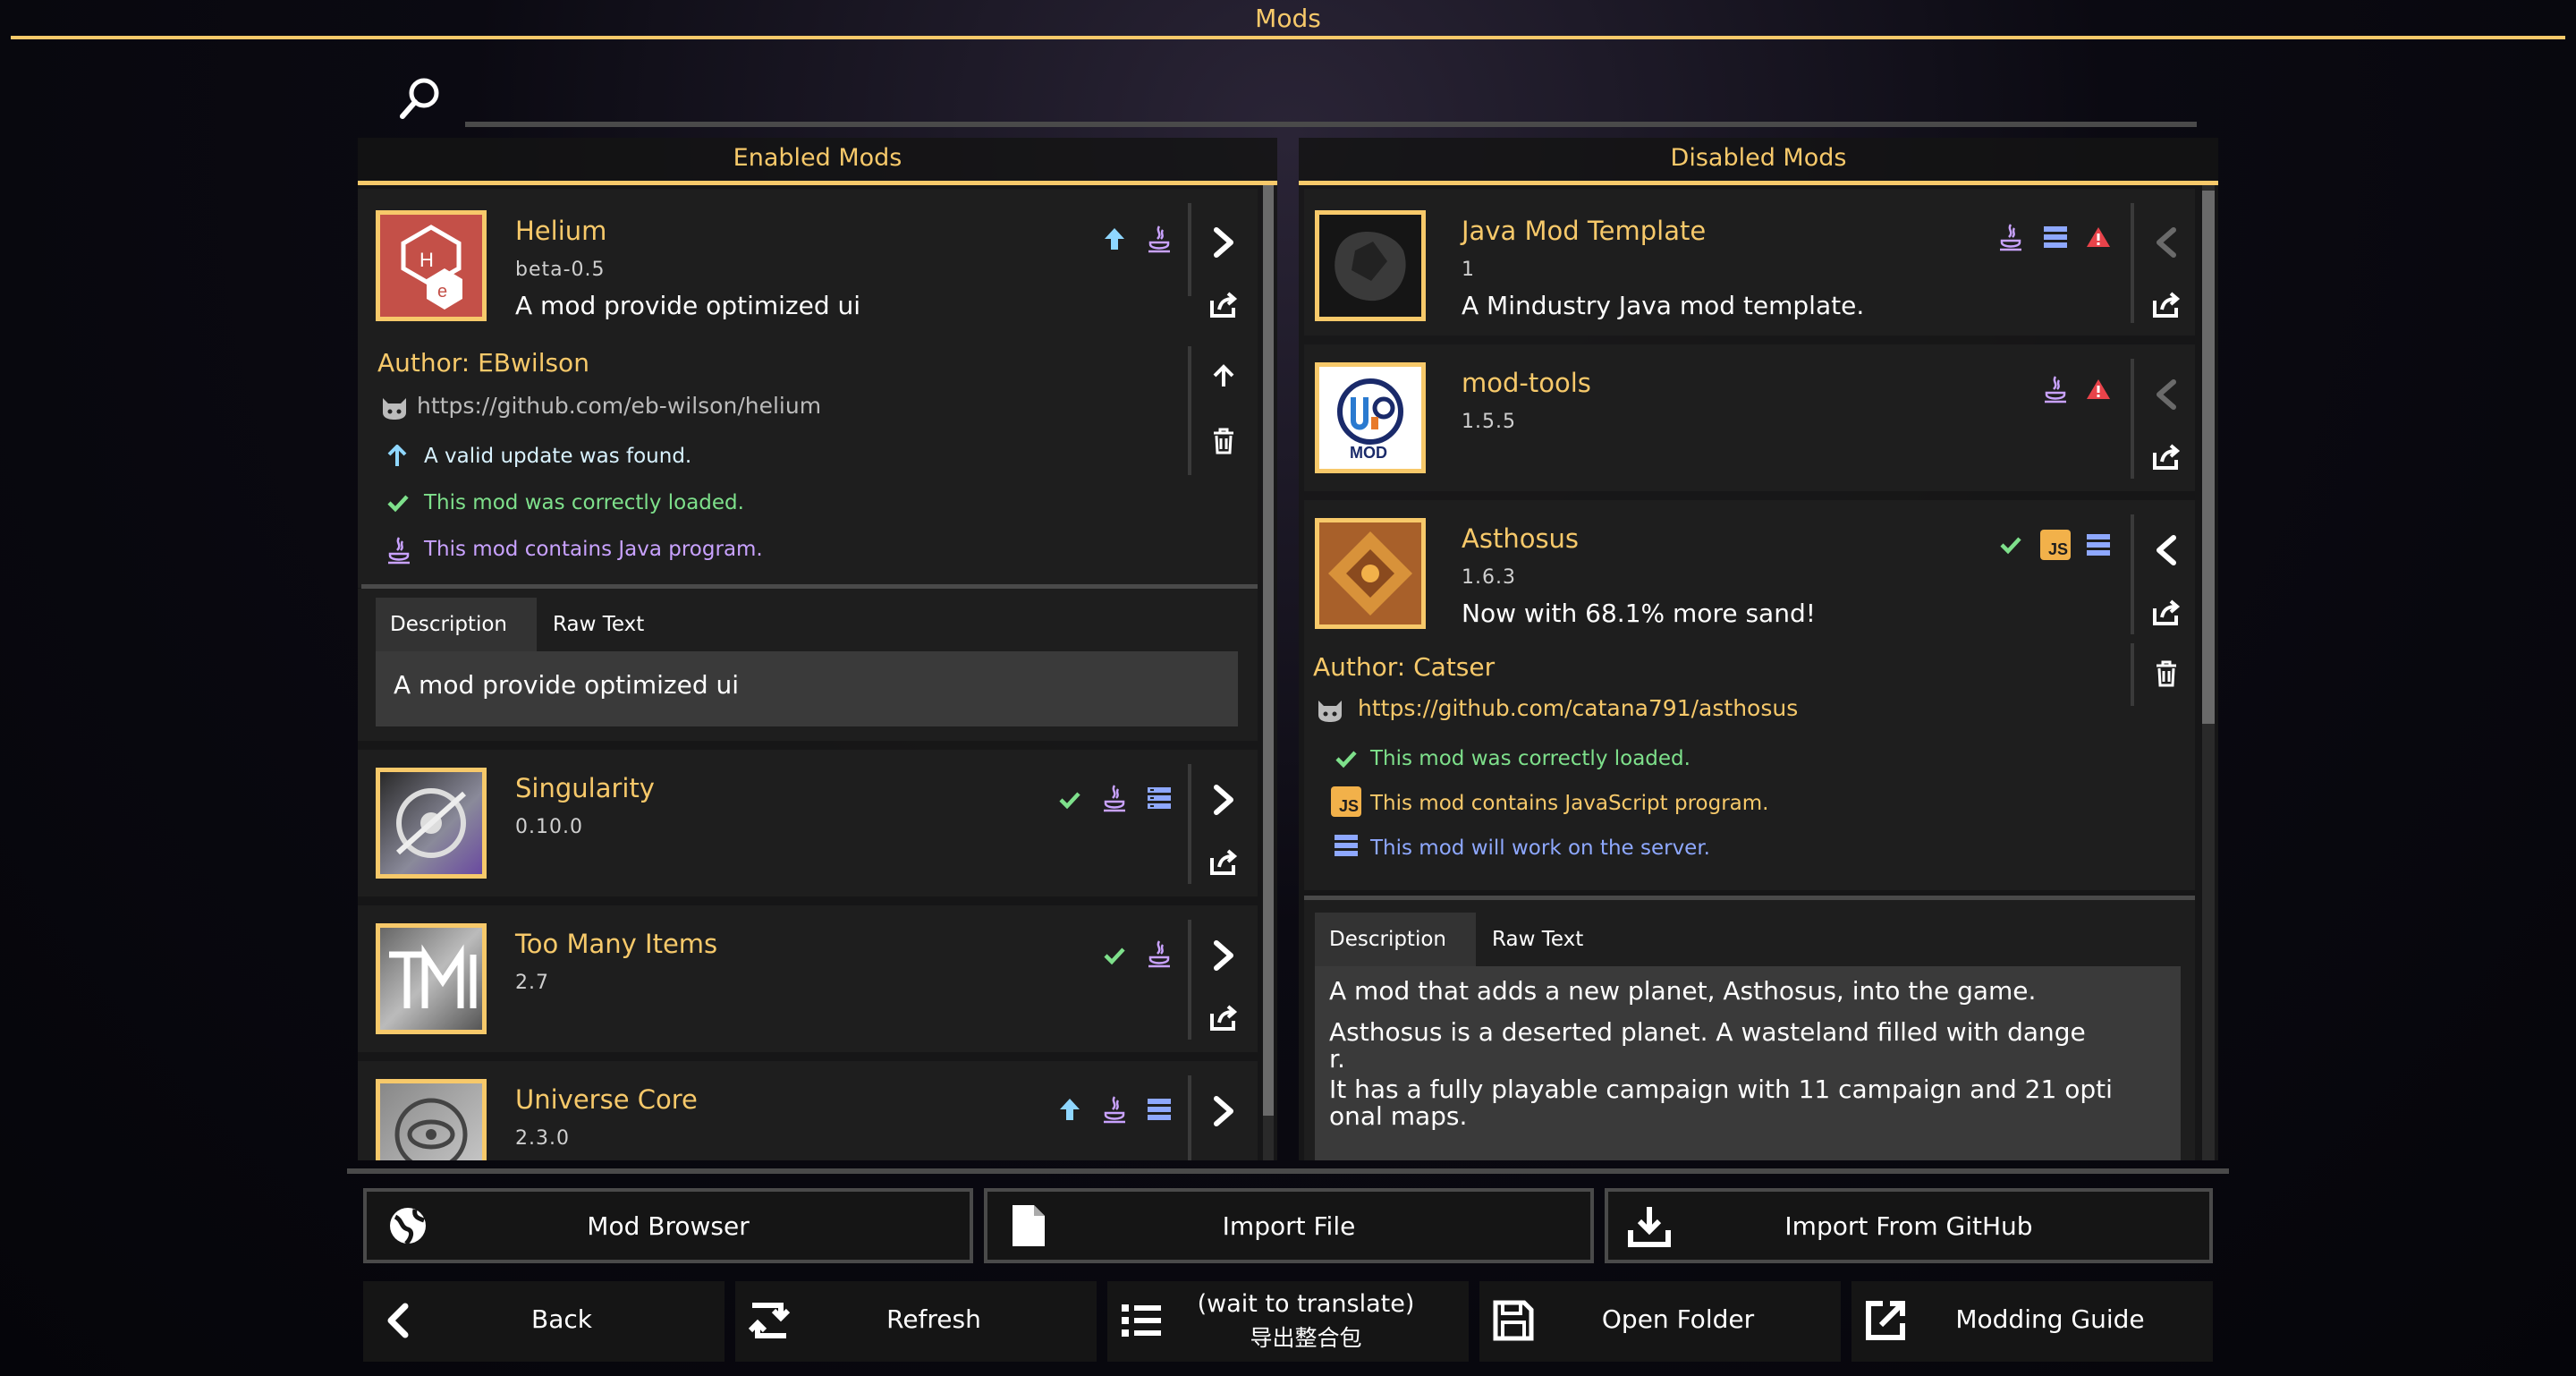  I want to click on js-badge: JS, so click(2055, 545).